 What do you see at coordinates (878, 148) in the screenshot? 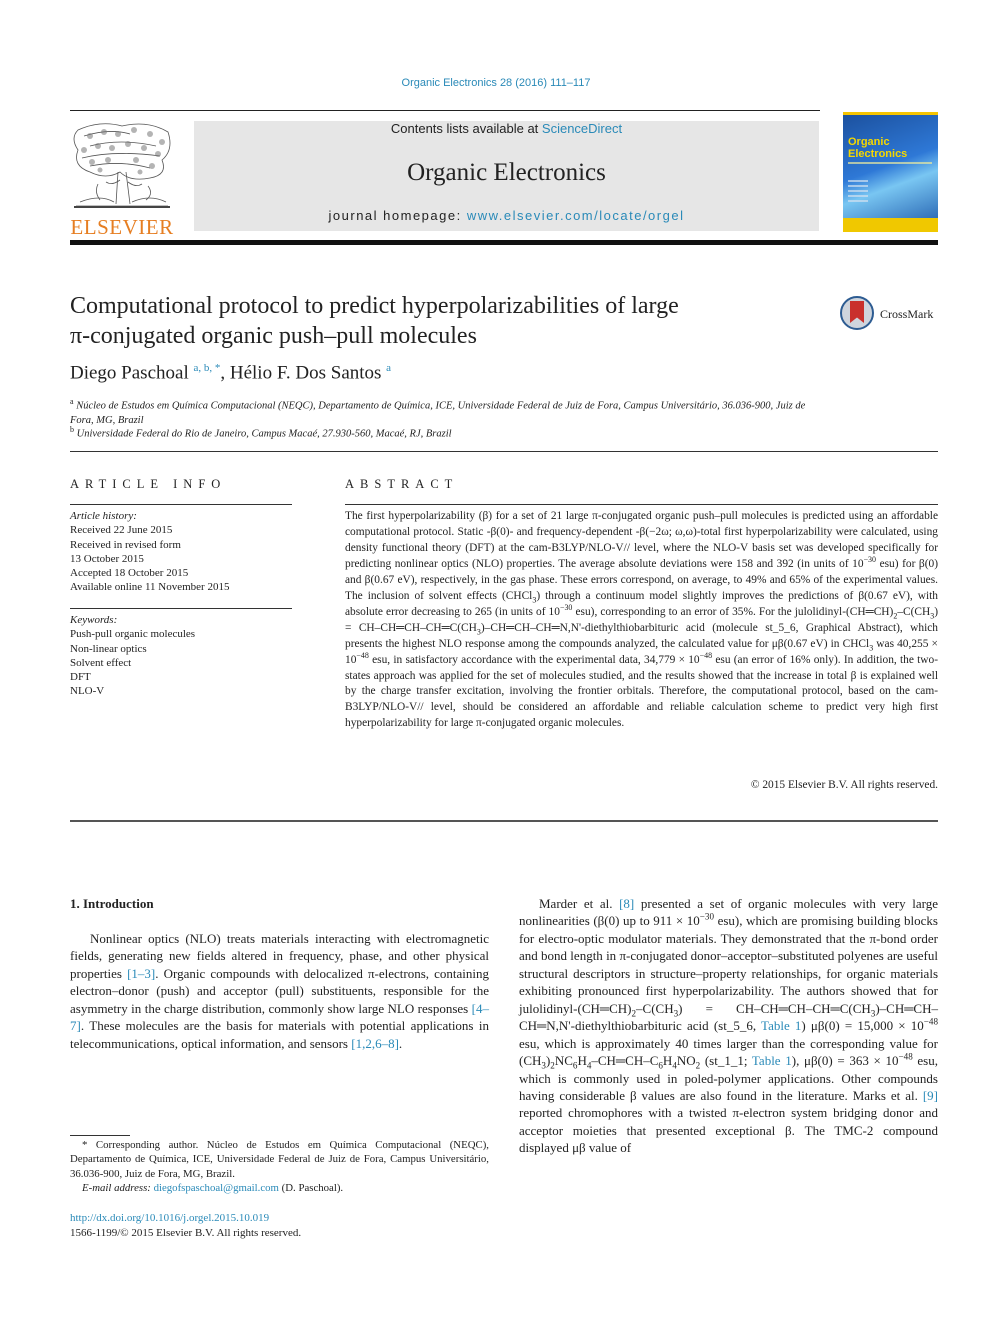
I see `cover-title: Organic Electronics` at bounding box center [878, 148].